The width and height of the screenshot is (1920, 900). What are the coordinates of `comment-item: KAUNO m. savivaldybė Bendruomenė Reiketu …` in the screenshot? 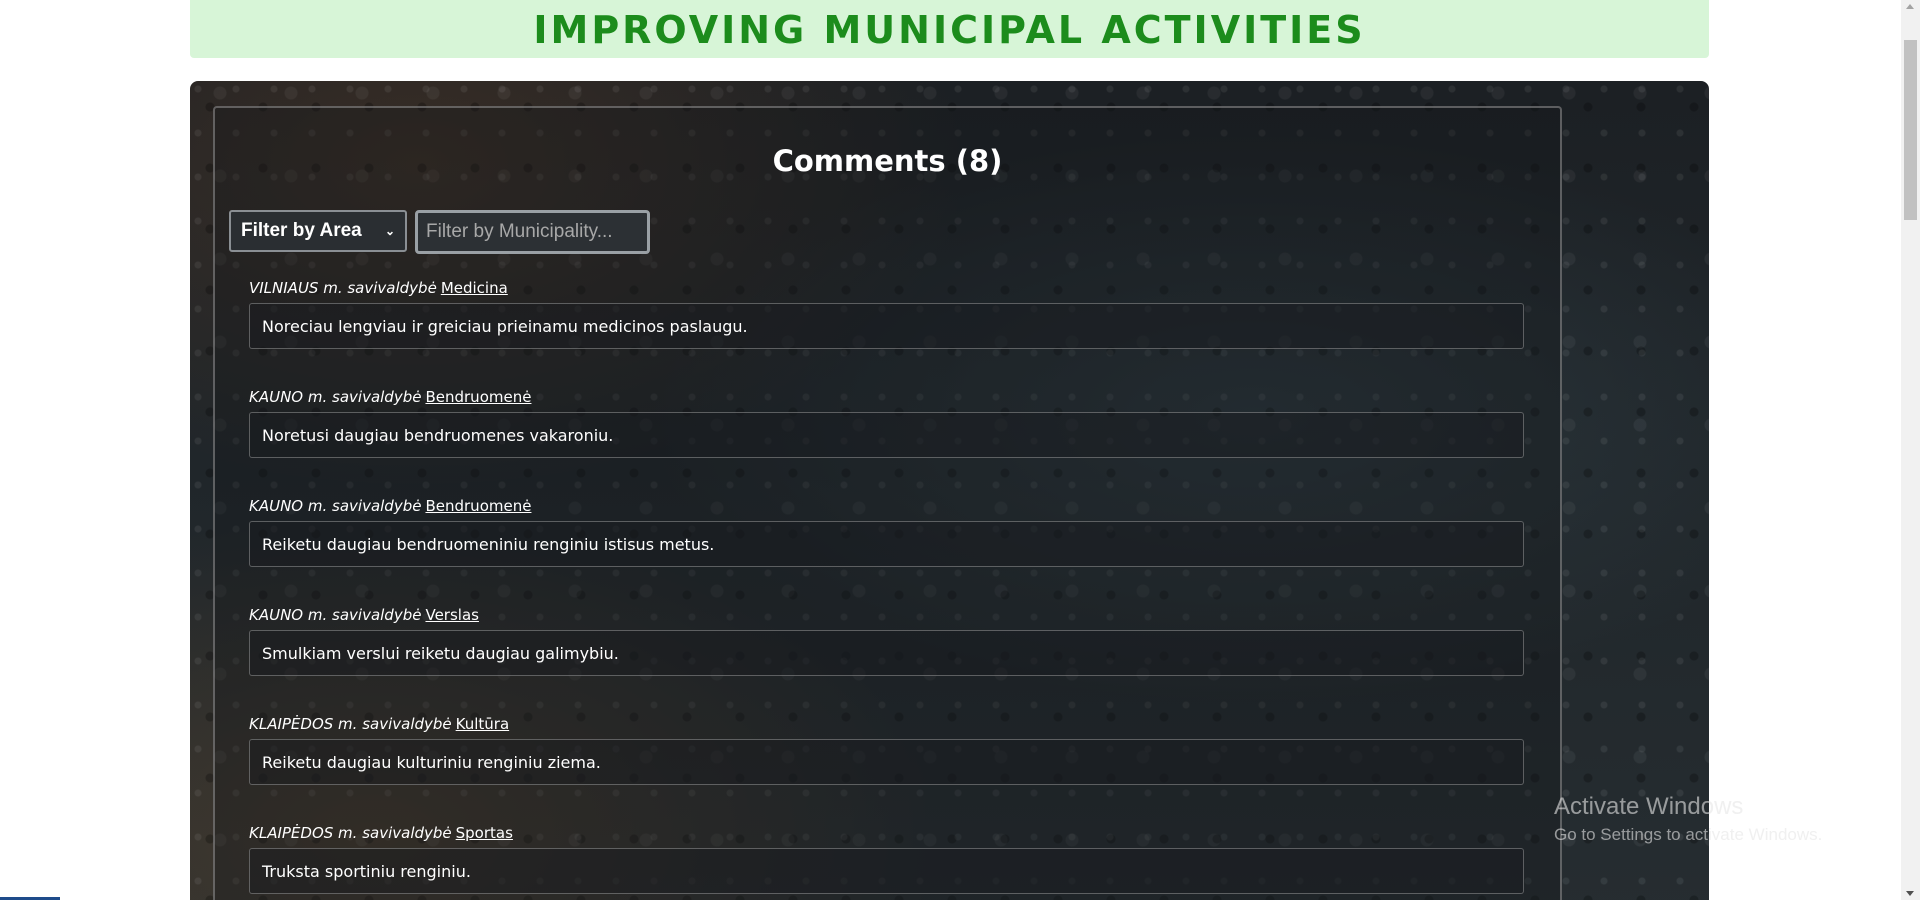 It's located at (886, 551).